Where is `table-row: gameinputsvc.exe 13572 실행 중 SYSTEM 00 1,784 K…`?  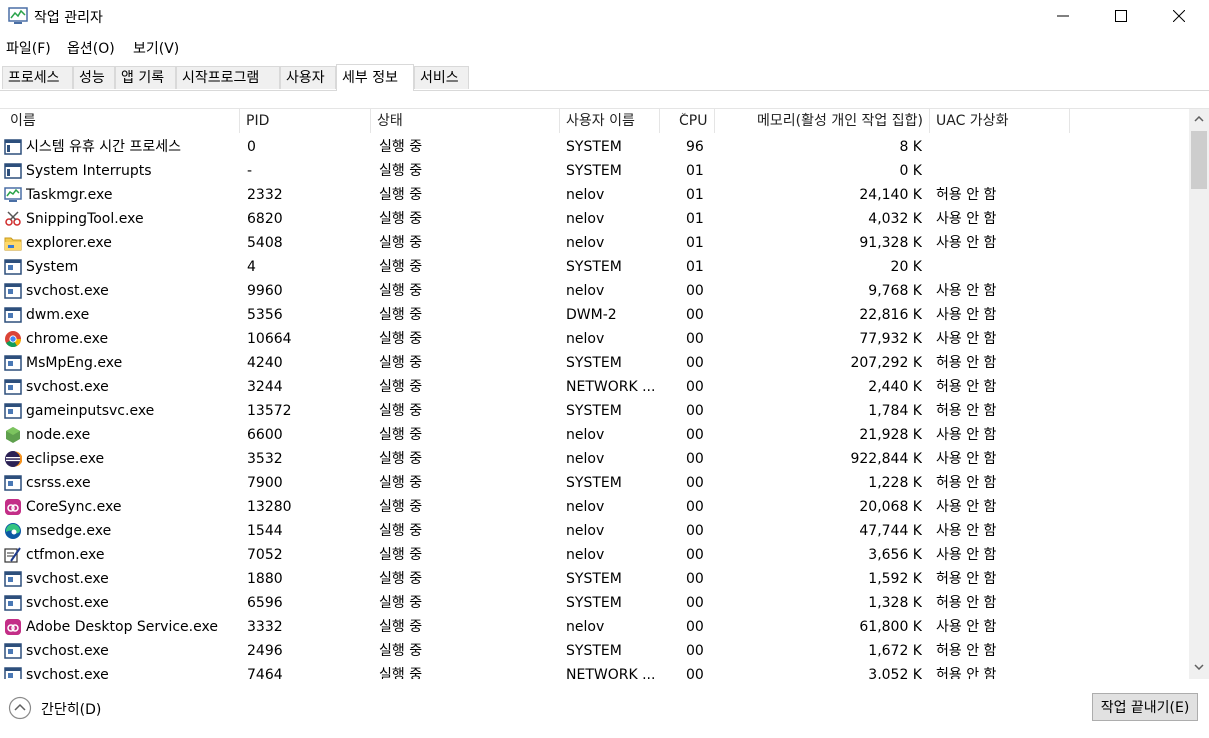 table-row: gameinputsvc.exe 13572 실행 중 SYSTEM 00 1,784 K… is located at coordinates (594, 411).